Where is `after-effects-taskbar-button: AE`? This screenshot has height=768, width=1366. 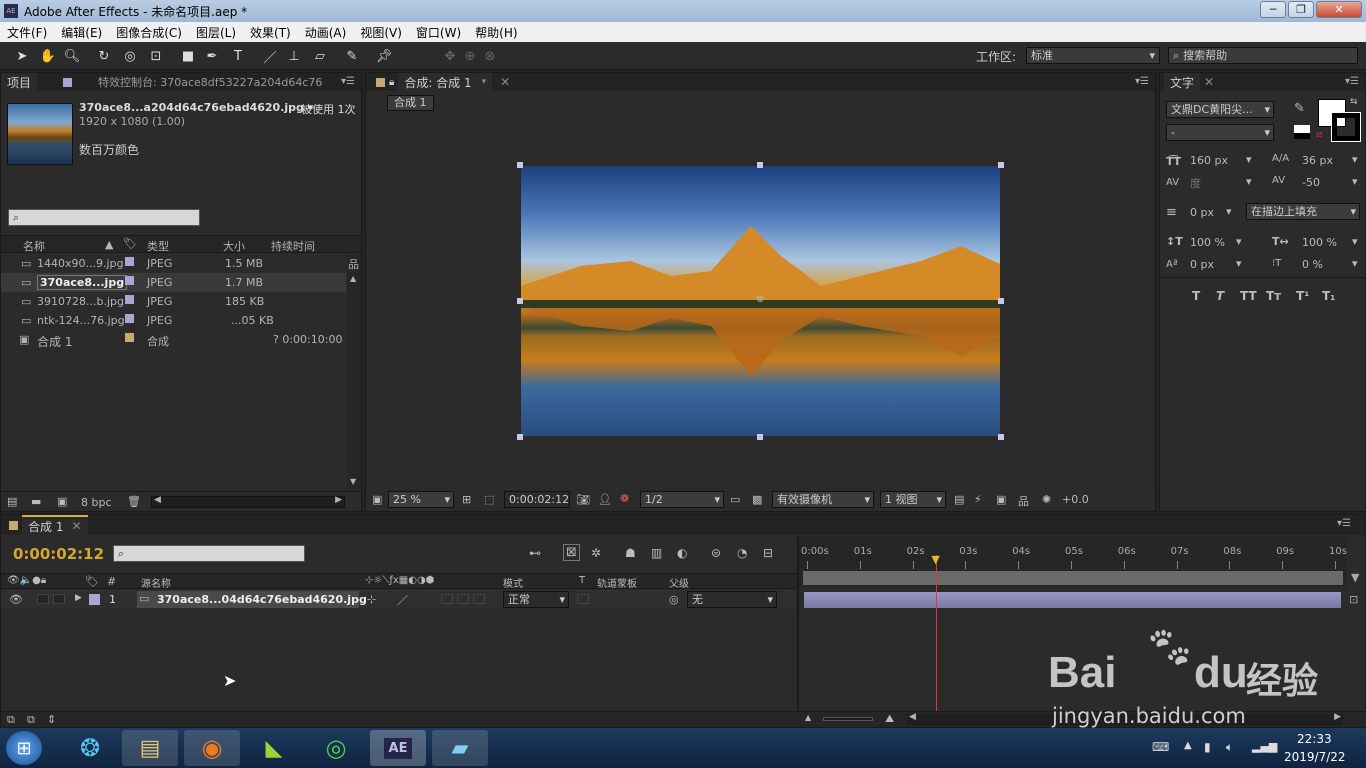 after-effects-taskbar-button: AE is located at coordinates (398, 748).